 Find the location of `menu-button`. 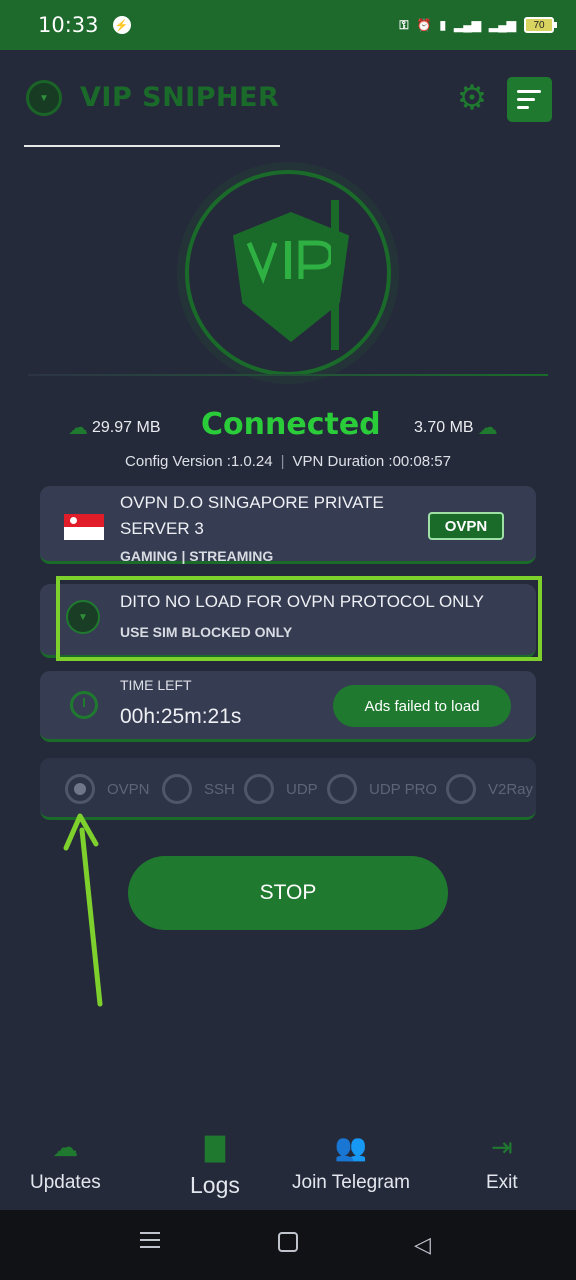

menu-button is located at coordinates (529, 99).